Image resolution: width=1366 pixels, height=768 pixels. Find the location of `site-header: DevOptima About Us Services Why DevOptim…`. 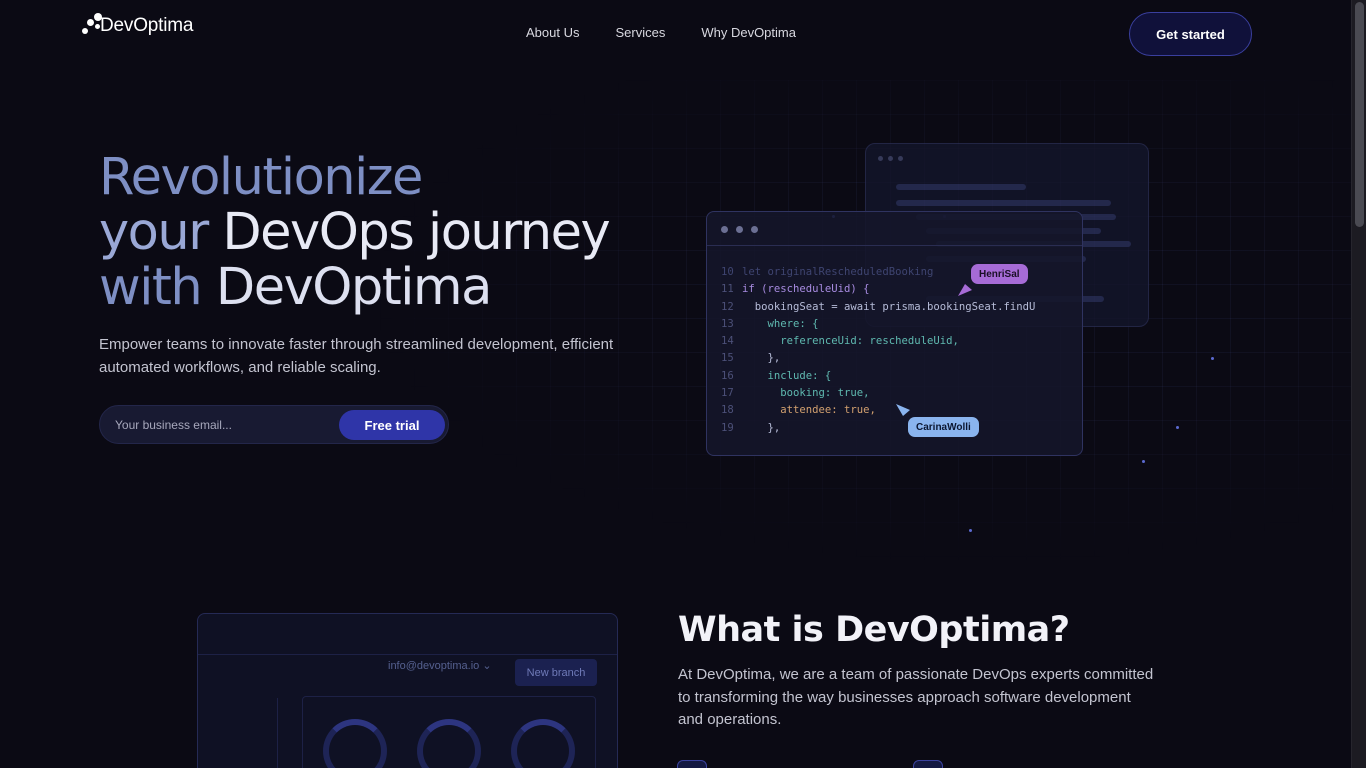

site-header: DevOptima About Us Services Why DevOptim… is located at coordinates (675, 34).